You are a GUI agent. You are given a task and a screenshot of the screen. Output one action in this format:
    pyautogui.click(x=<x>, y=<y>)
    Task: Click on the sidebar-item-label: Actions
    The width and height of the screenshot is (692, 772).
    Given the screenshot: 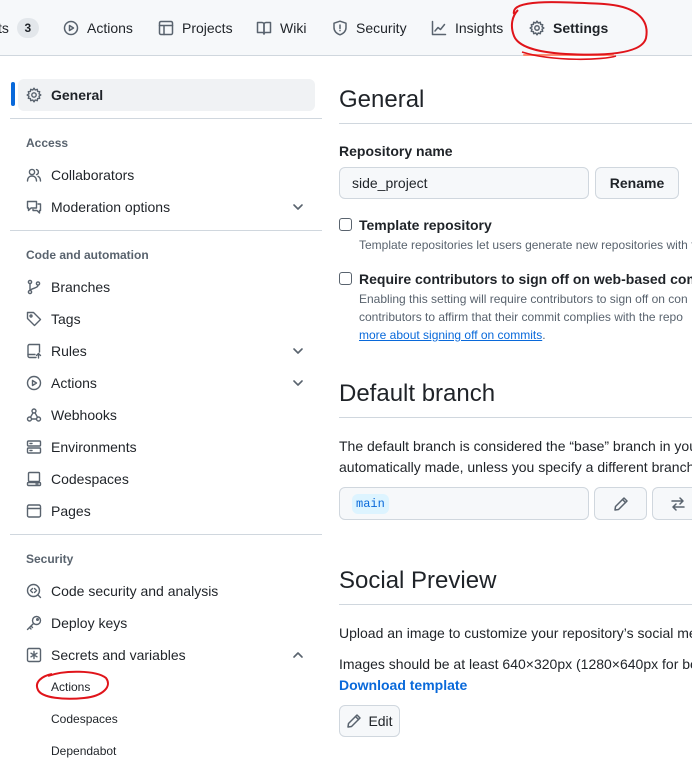 What is the action you would take?
    pyautogui.click(x=74, y=383)
    